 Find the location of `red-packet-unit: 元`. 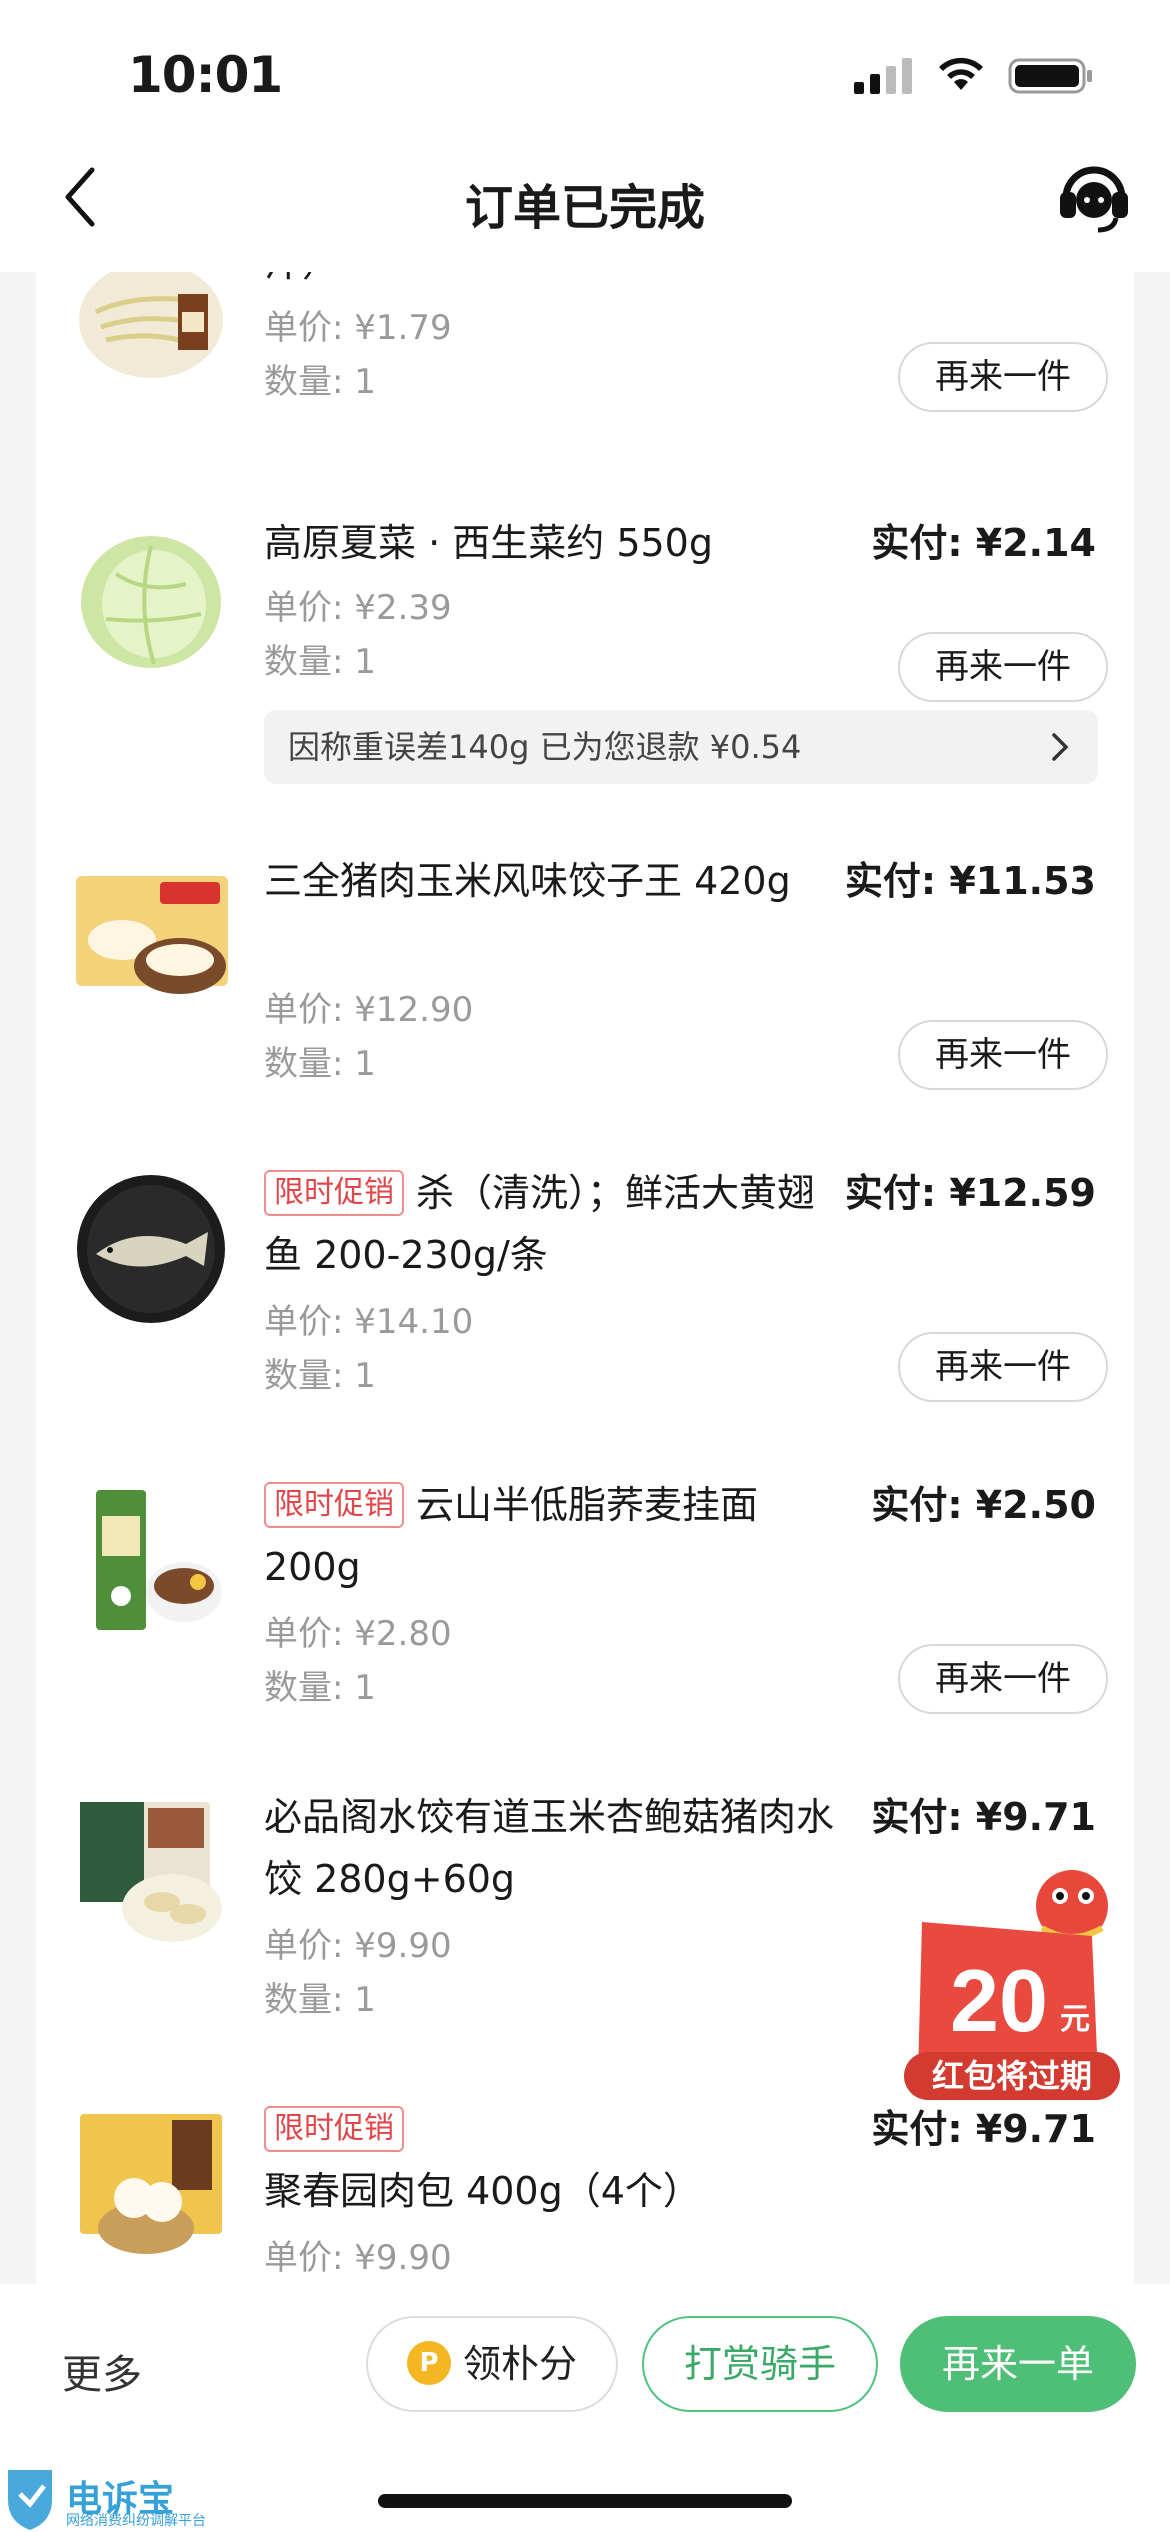

red-packet-unit: 元 is located at coordinates (1075, 2019).